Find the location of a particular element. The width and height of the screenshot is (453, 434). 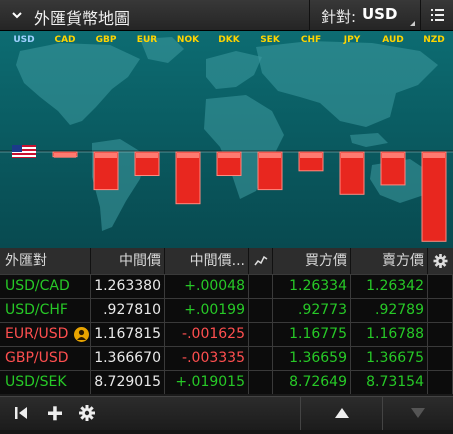

settings-button is located at coordinates (87, 413).